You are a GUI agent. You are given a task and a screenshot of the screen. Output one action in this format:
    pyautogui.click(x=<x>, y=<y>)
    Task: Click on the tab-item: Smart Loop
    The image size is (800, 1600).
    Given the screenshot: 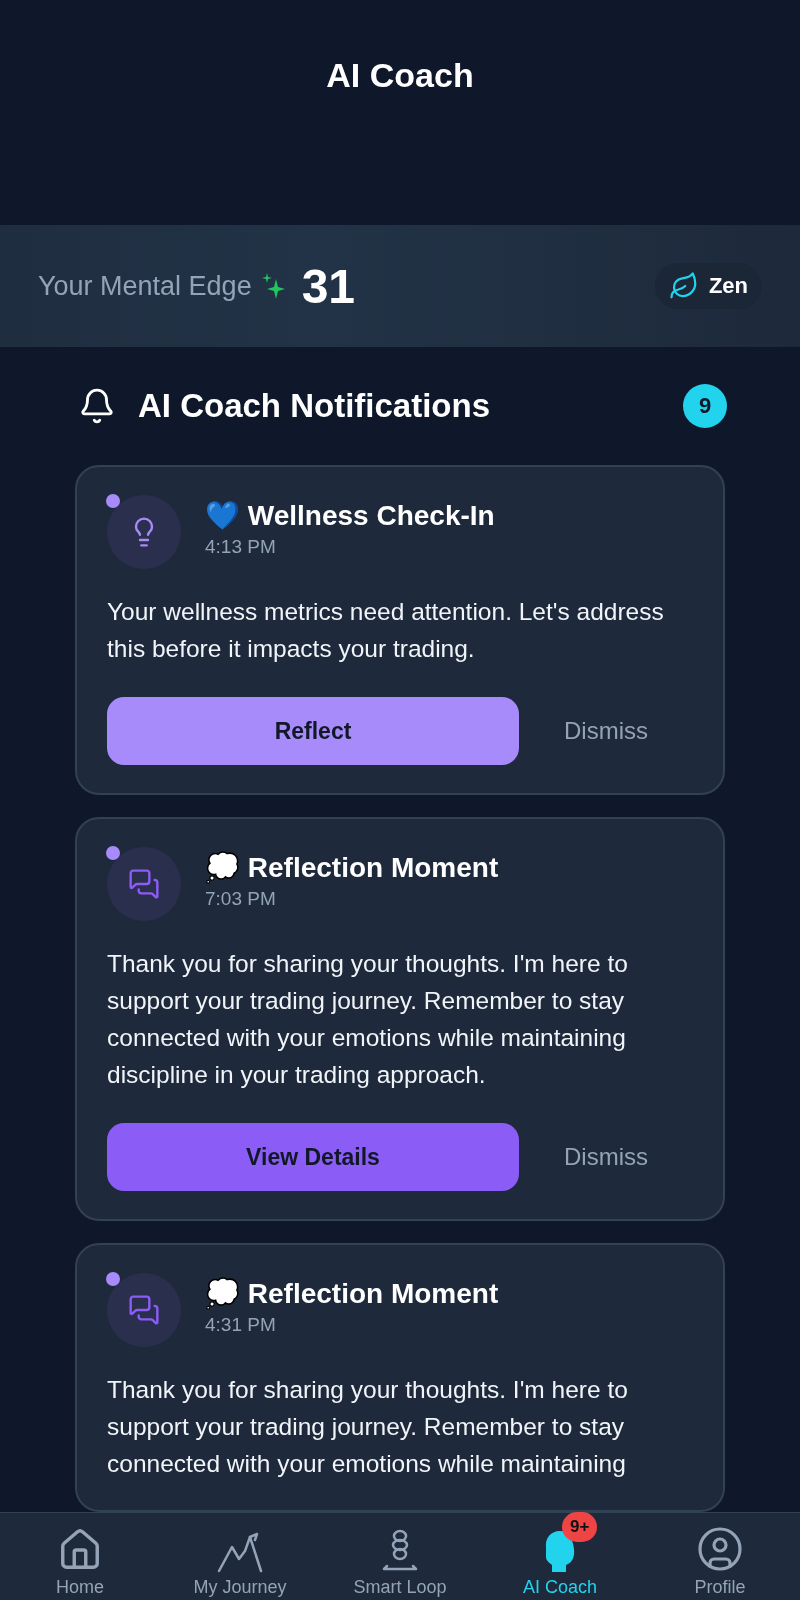 What is the action you would take?
    pyautogui.click(x=400, y=1556)
    